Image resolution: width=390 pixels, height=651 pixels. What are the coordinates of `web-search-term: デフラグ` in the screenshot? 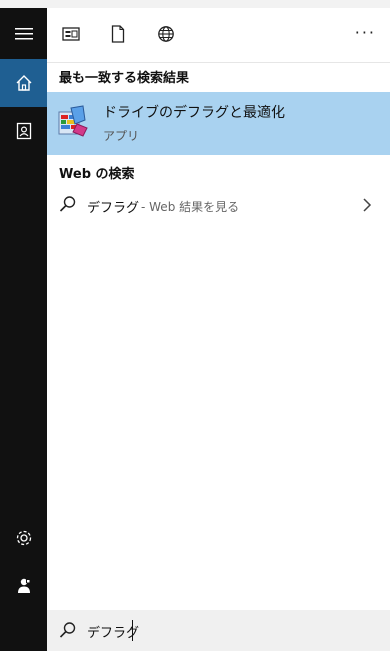 It's located at (113, 208).